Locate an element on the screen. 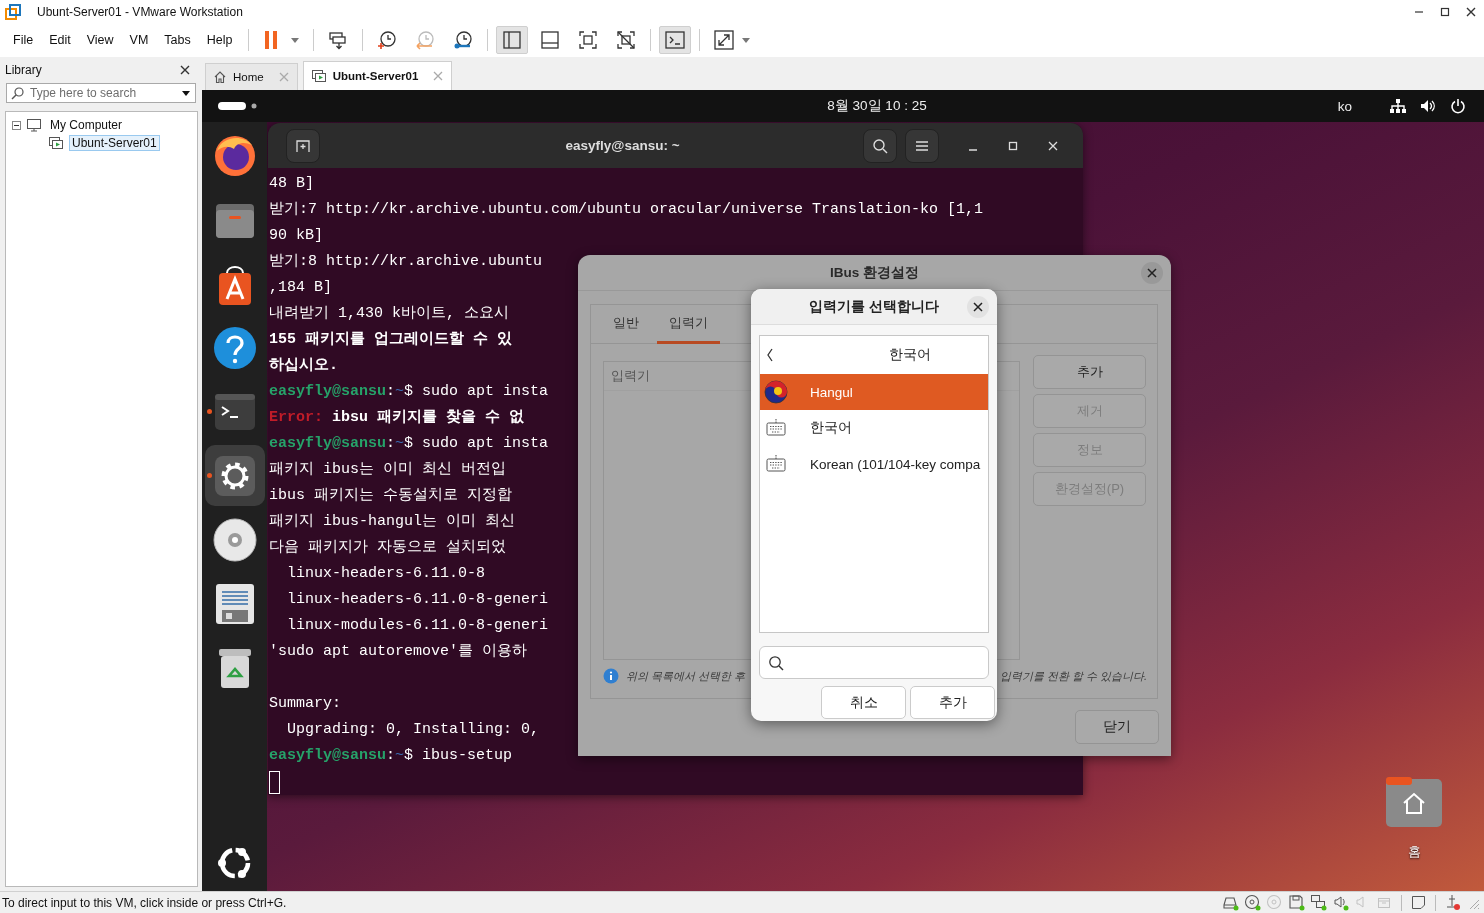 This screenshot has width=1484, height=913. terminal-line: ,184 B] is located at coordinates (300, 288).